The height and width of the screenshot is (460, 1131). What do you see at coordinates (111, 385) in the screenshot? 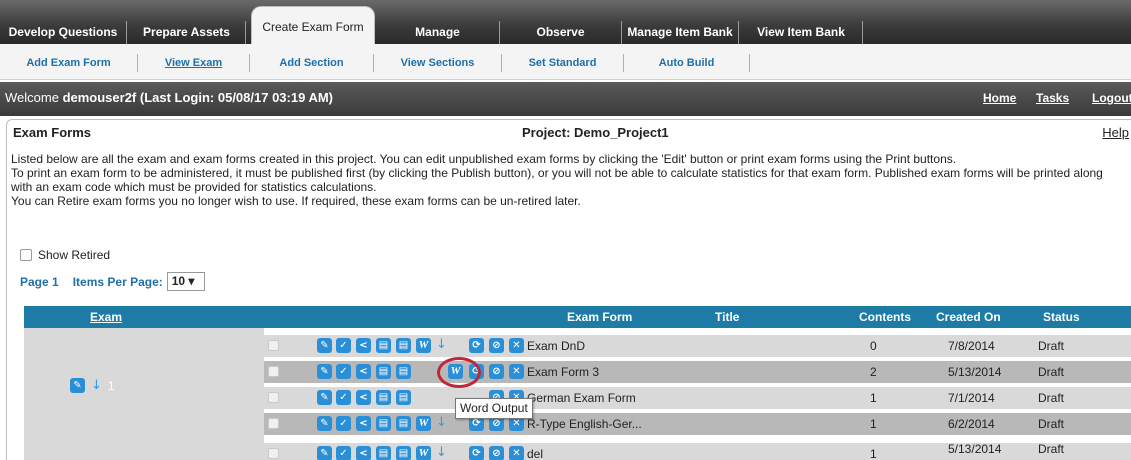
I see `exam-number: 1` at bounding box center [111, 385].